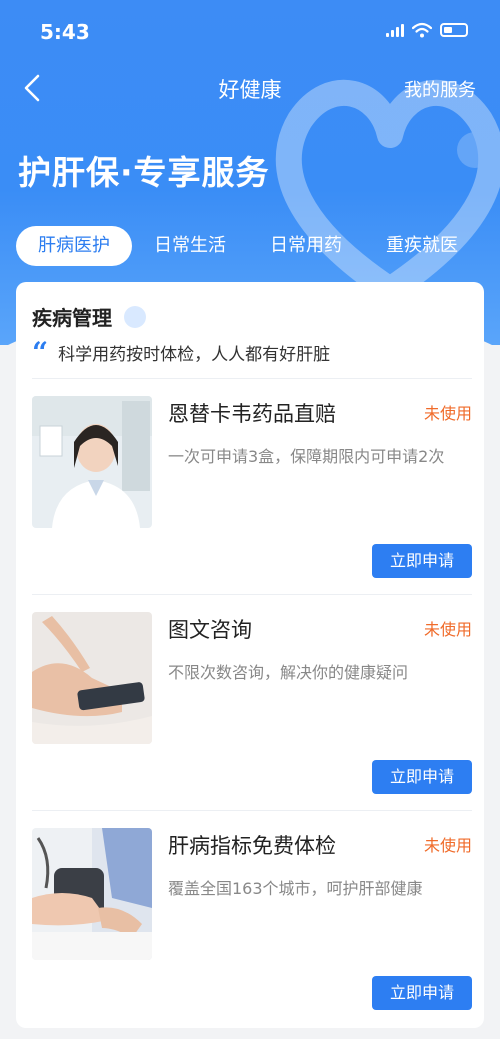 This screenshot has height=1039, width=500. I want to click on item-title: 图文咨询, so click(210, 630).